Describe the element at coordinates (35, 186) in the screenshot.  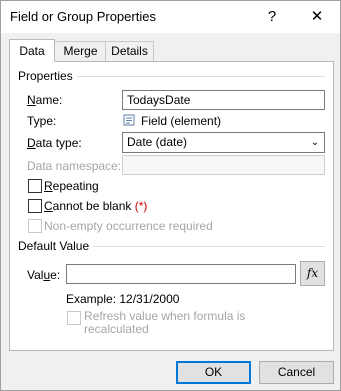
I see `repeating-checkbox` at that location.